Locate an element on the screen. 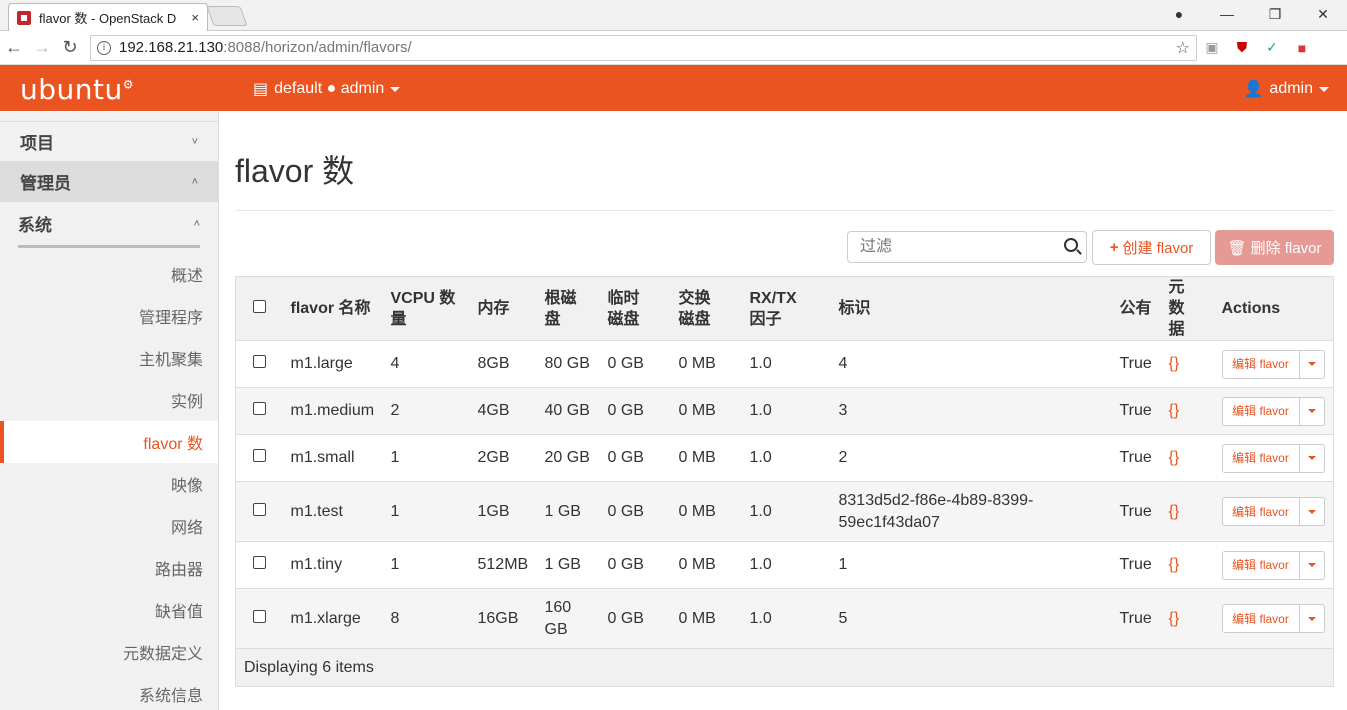 Image resolution: width=1347 pixels, height=710 pixels. new-tab-button is located at coordinates (227, 16).